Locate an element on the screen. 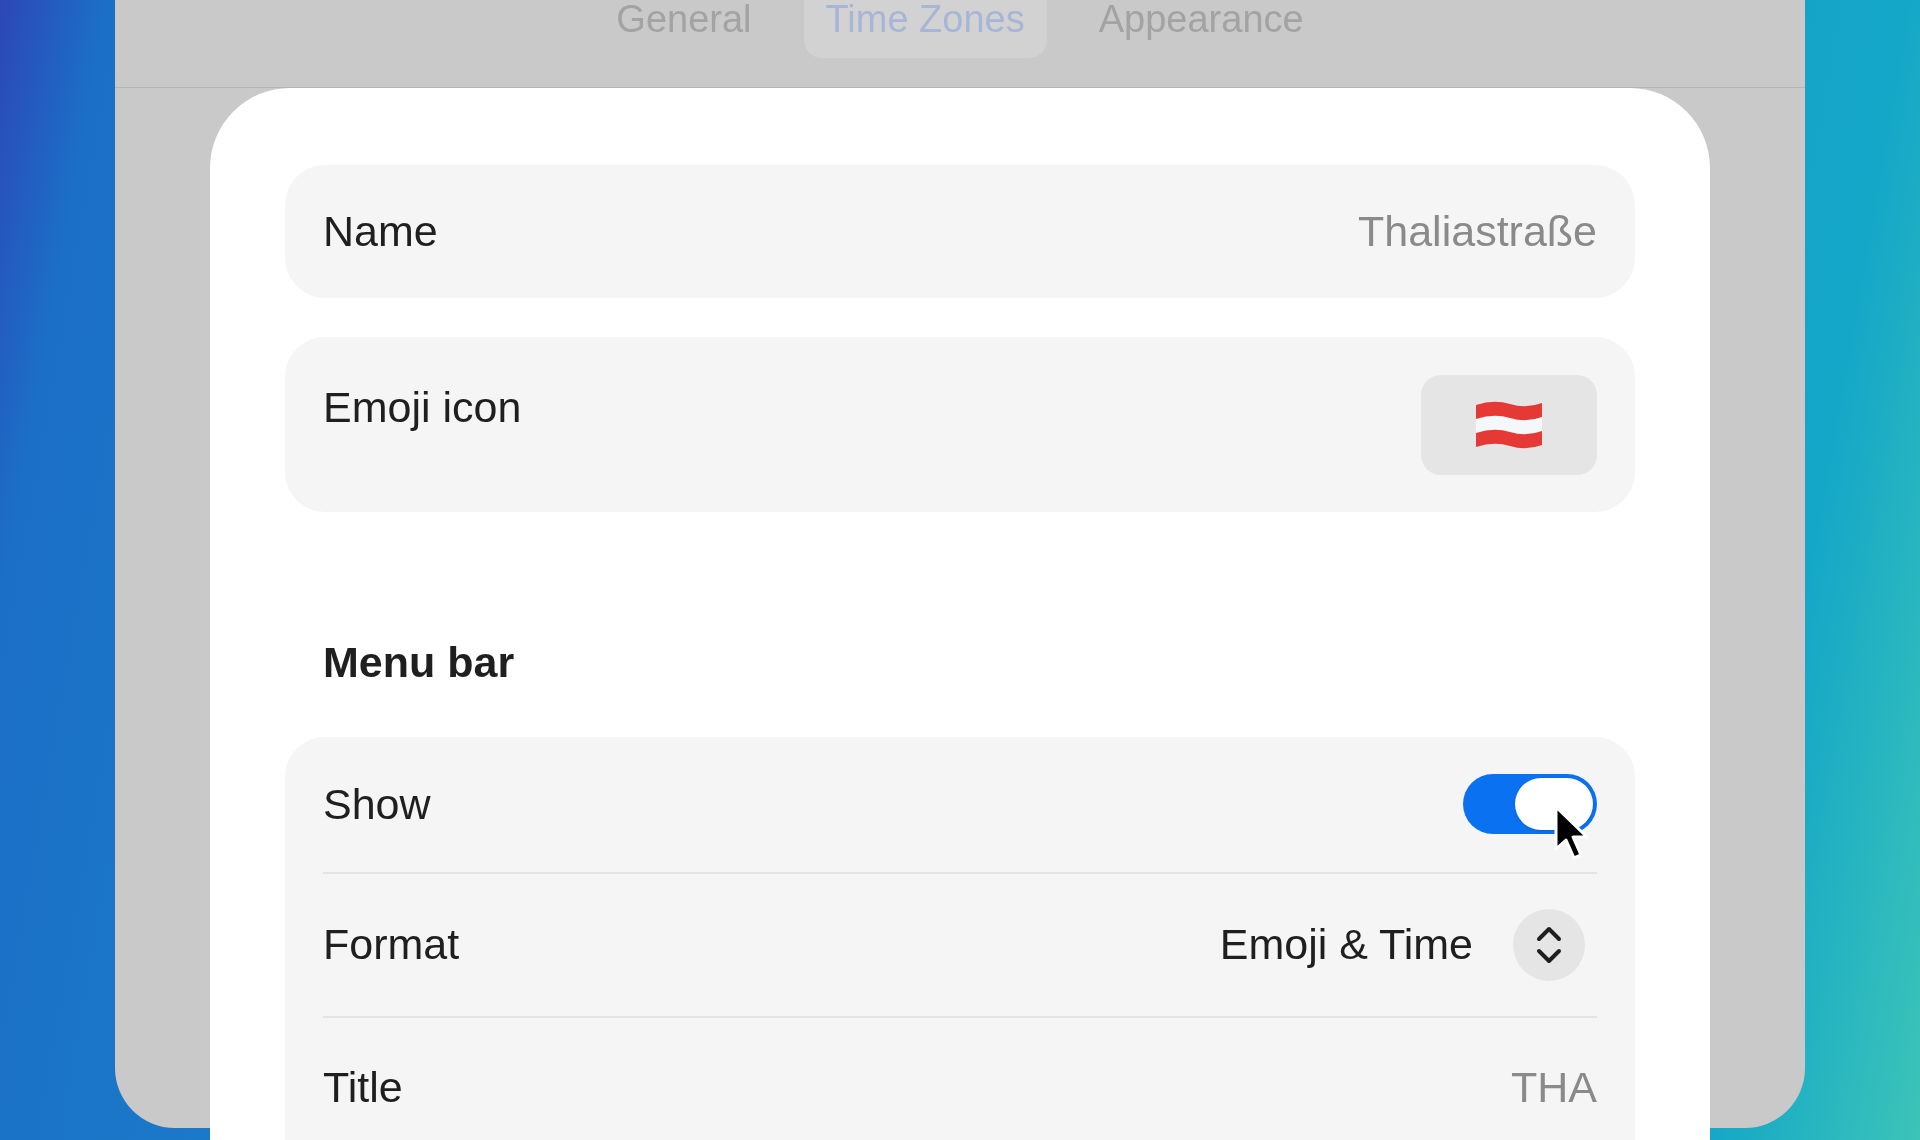 This screenshot has height=1140, width=1920. section-heading: Menu bar is located at coordinates (419, 662).